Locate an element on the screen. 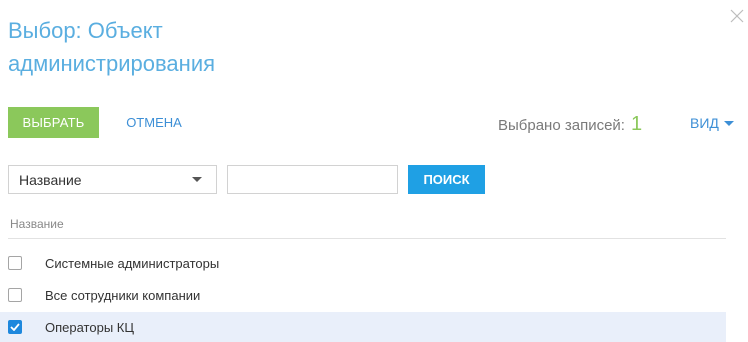 The image size is (748, 342). dialog-title: Выбор: Объект администрирования is located at coordinates (112, 47).